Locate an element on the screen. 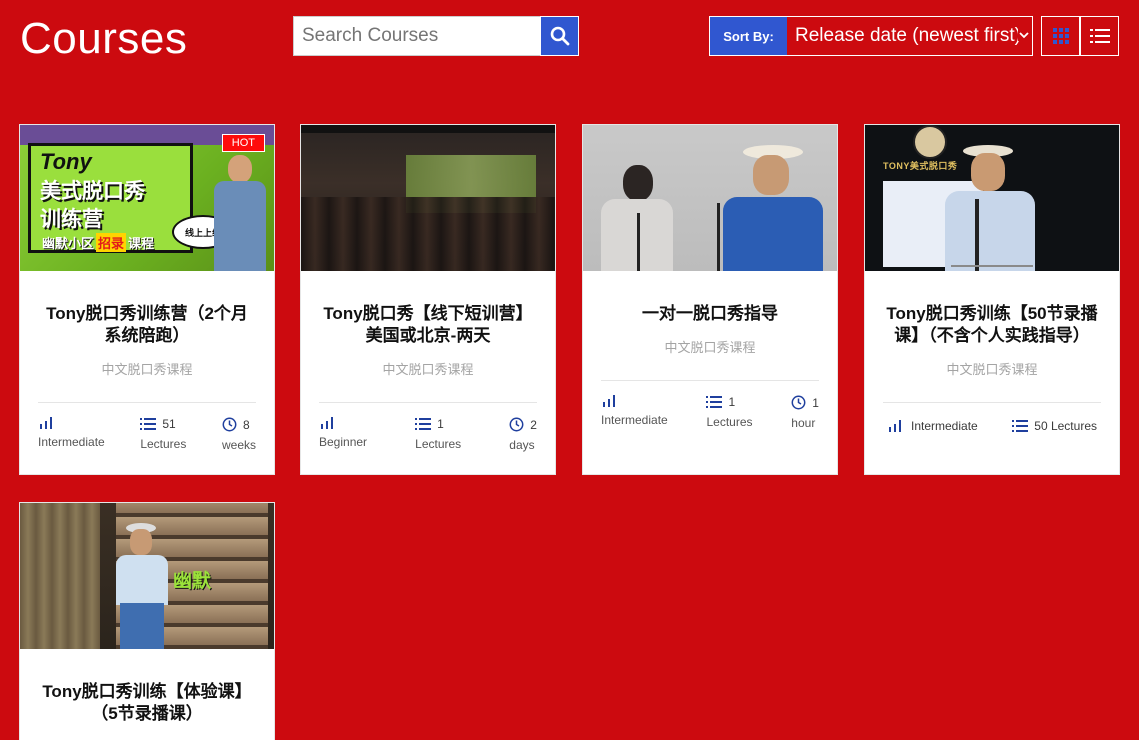 This screenshot has width=1139, height=740. thumb-text: 美式脱口秀 is located at coordinates (92, 191).